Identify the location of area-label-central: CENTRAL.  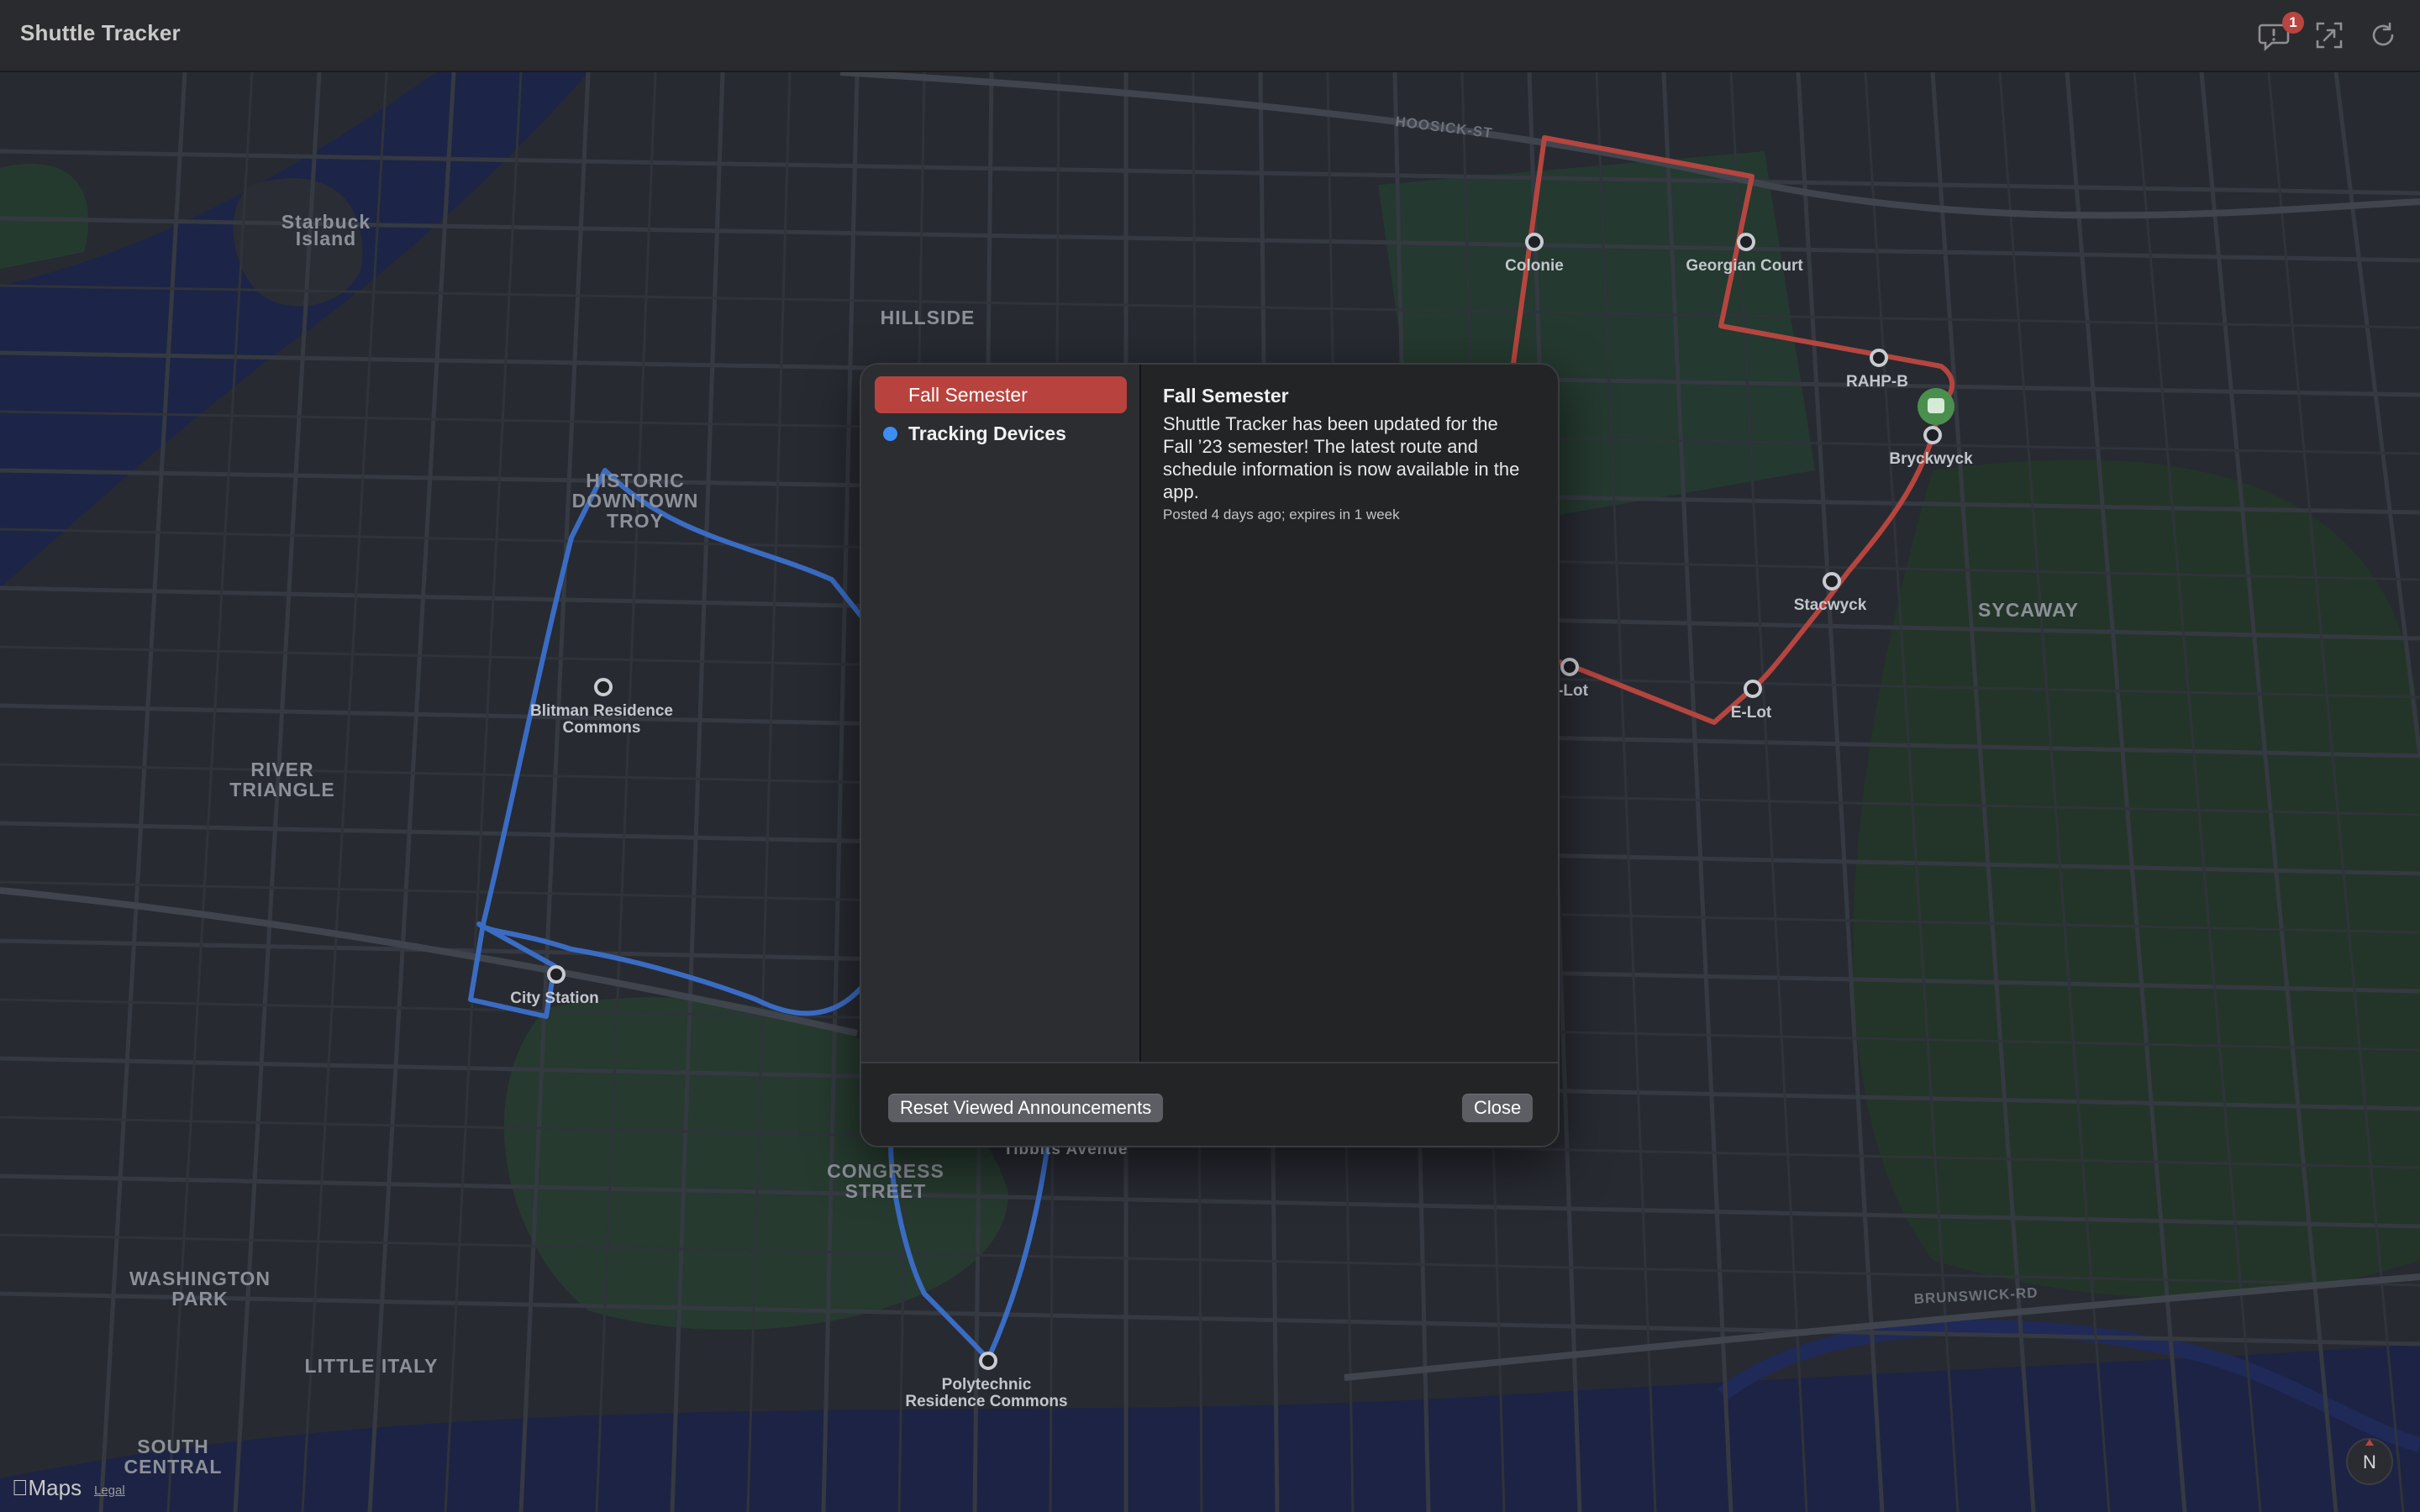
(173, 1467).